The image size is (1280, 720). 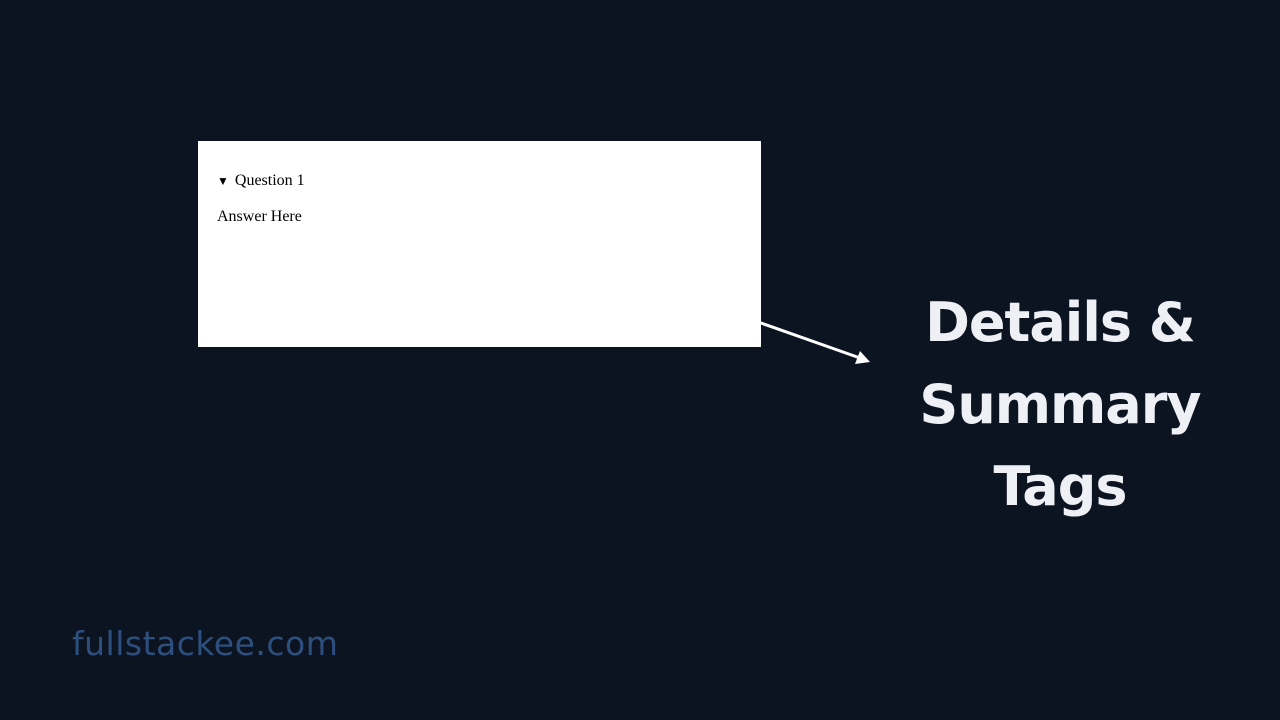 I want to click on headline-line-2: Summary Tags, so click(x=1060, y=445).